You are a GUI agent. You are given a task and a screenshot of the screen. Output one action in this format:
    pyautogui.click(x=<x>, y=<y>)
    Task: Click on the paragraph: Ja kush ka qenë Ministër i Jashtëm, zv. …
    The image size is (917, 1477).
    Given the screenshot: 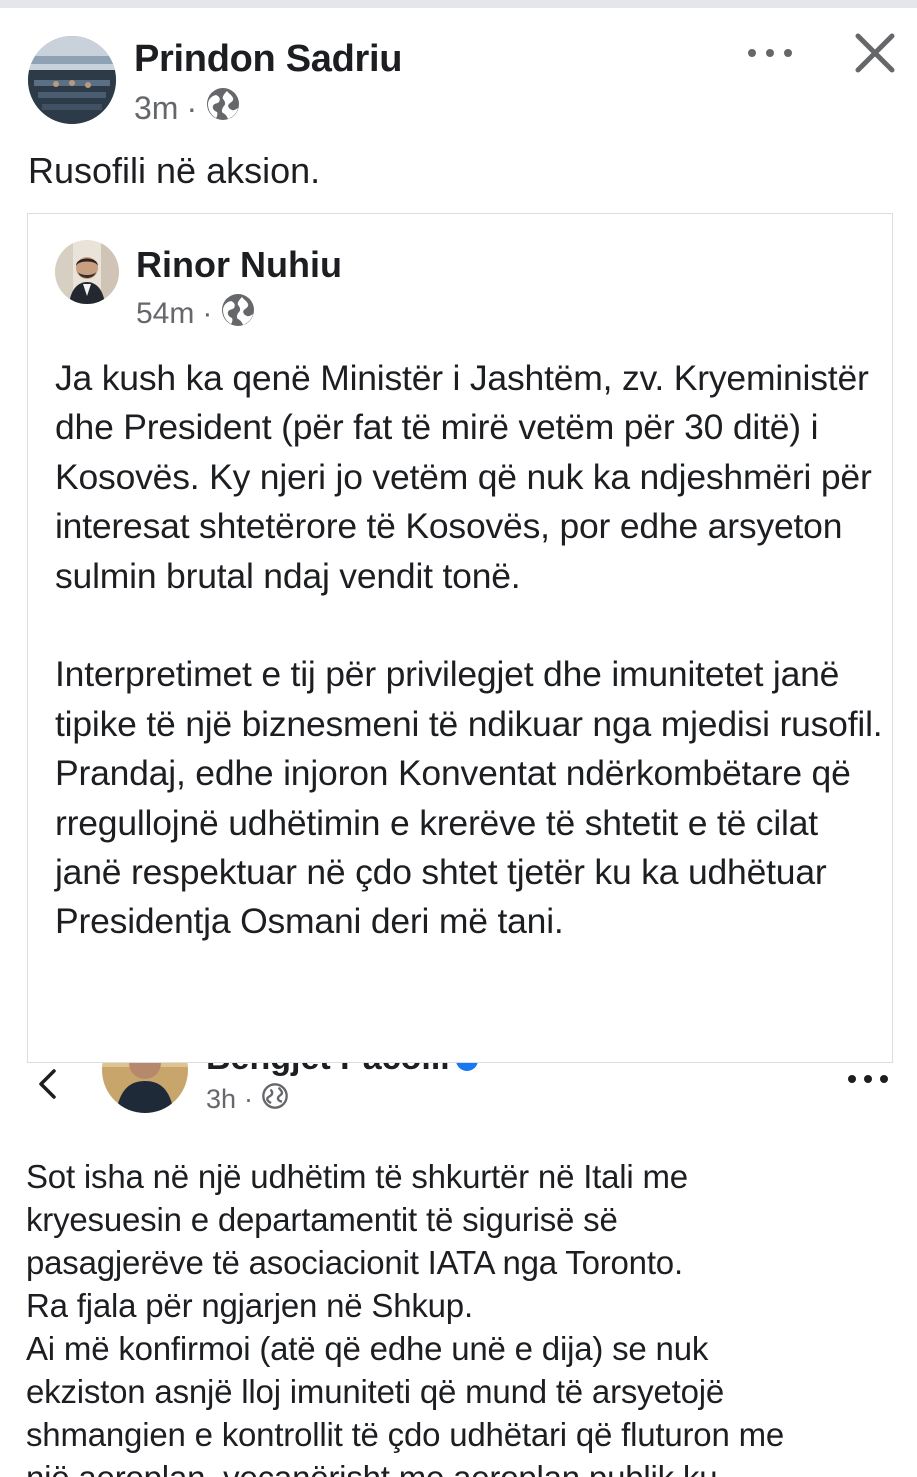 What is the action you would take?
    pyautogui.click(x=463, y=477)
    